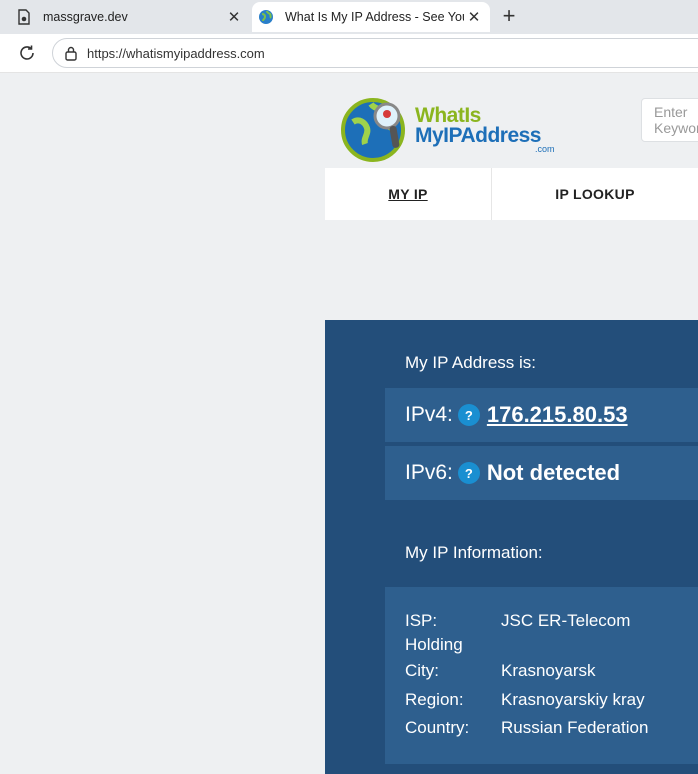 The image size is (698, 774). I want to click on globe-icon, so click(266, 17).